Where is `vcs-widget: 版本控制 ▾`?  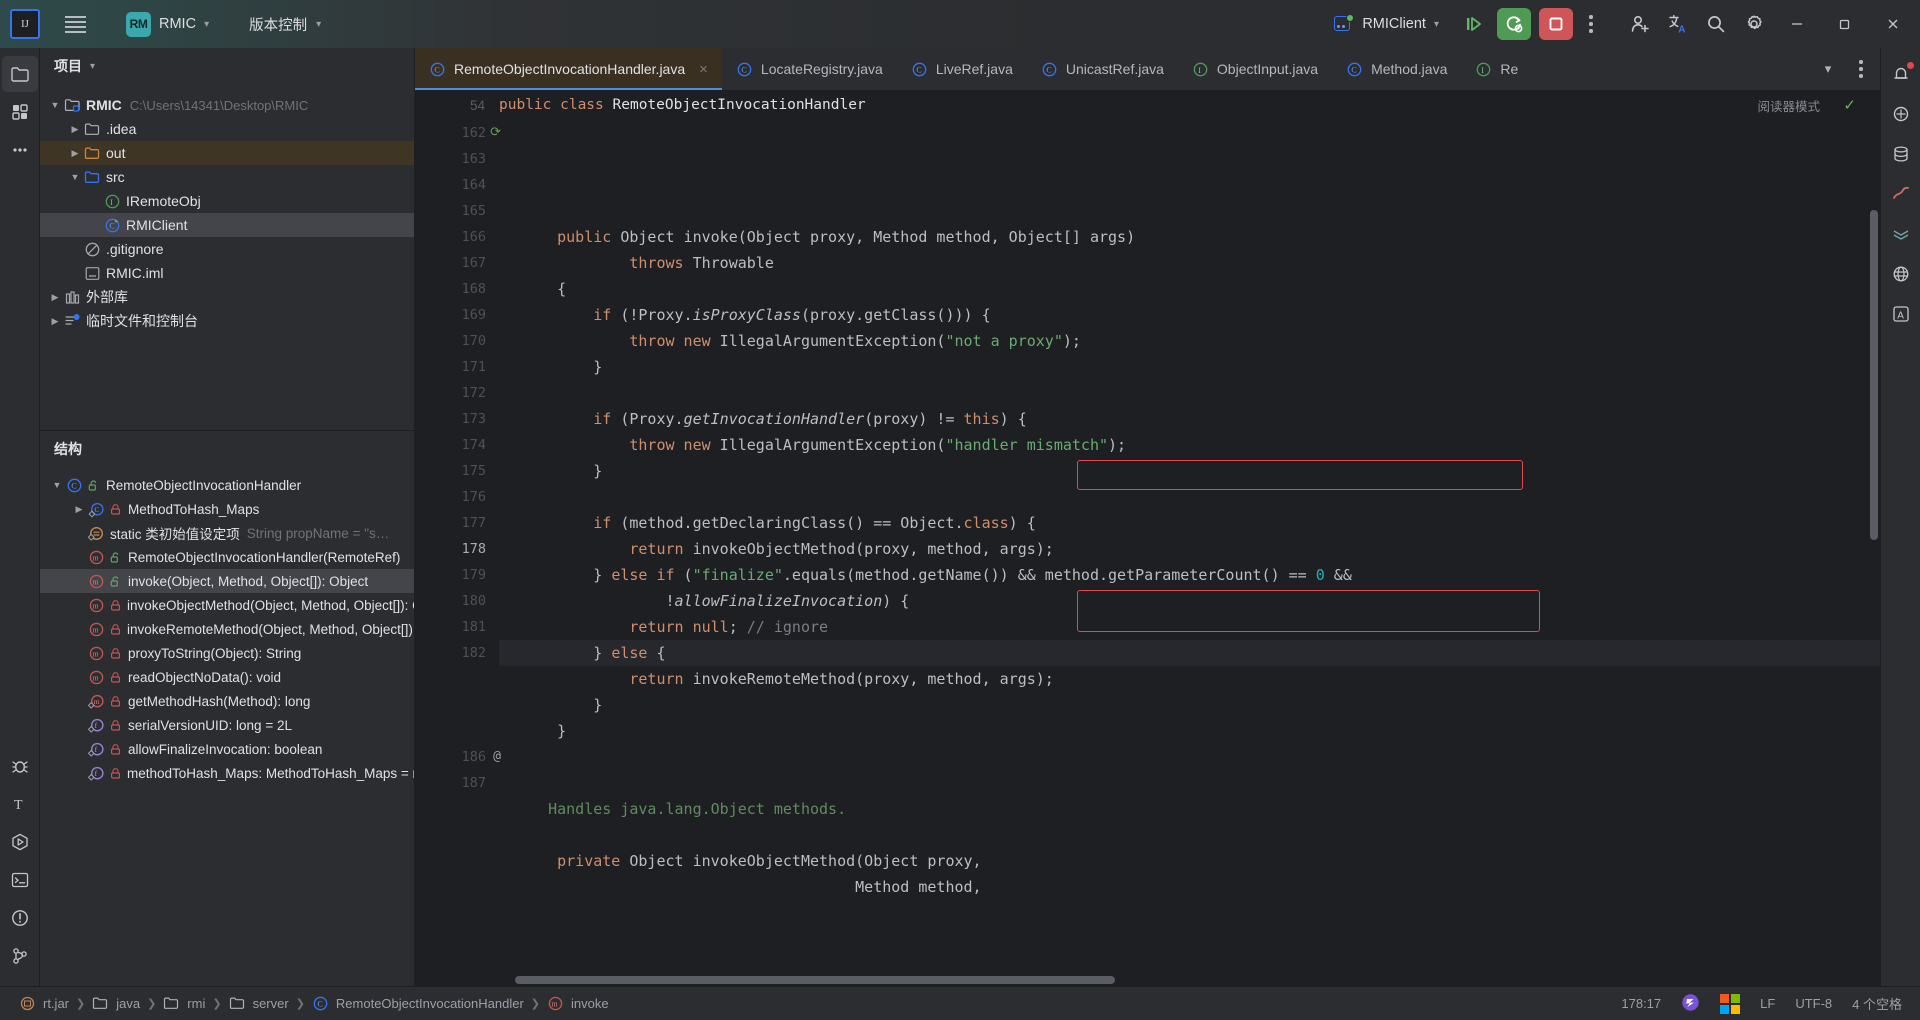
vcs-widget: 版本控制 ▾ is located at coordinates (285, 24).